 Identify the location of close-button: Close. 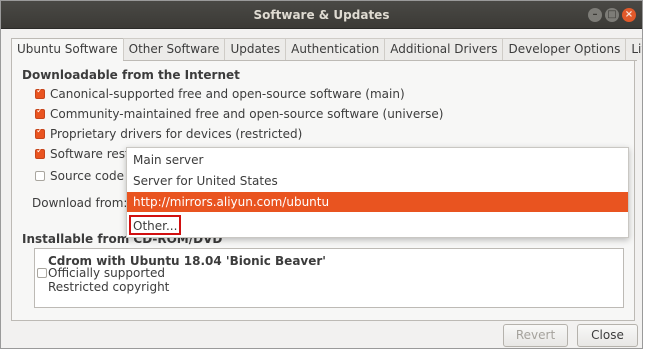
(607, 335).